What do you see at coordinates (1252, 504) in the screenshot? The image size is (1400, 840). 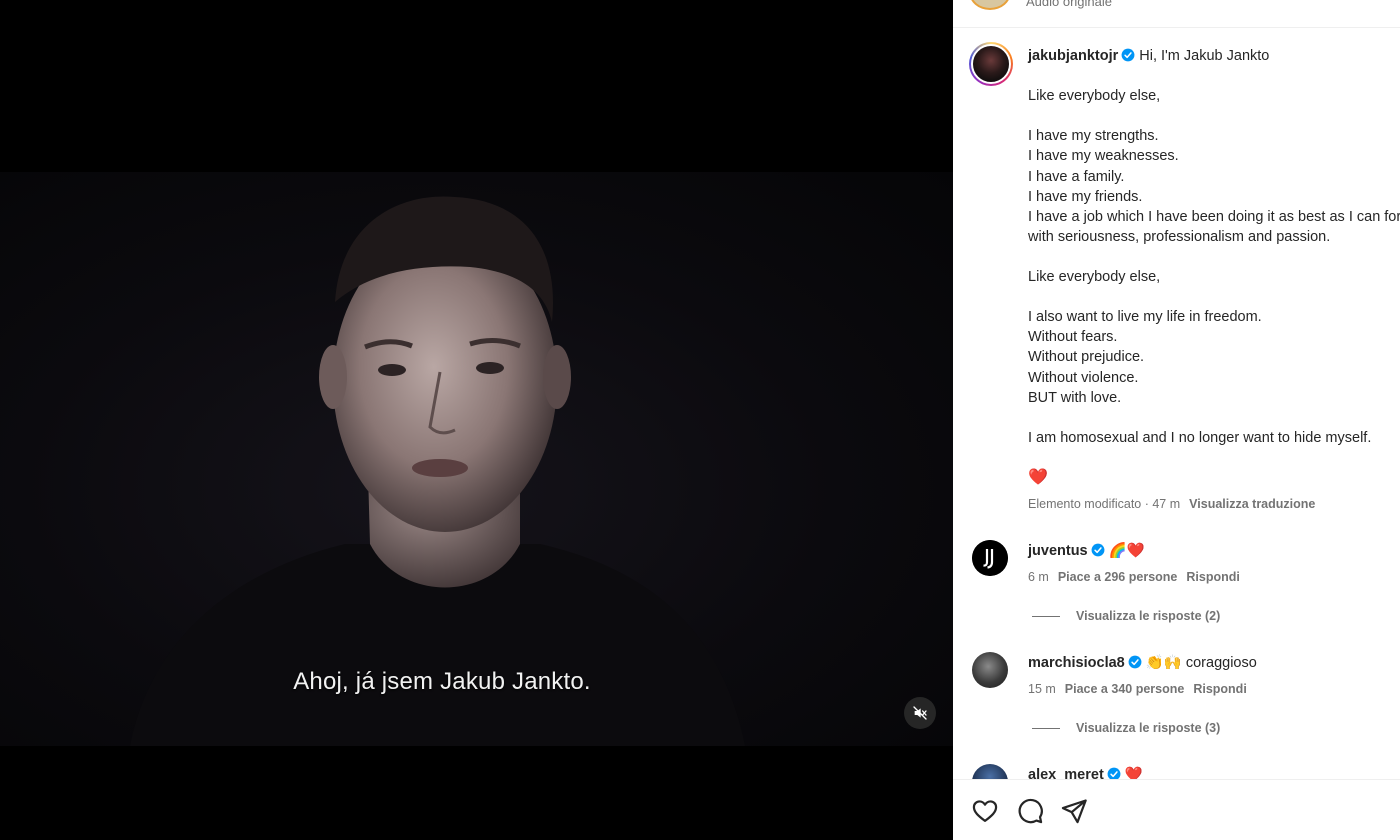 I see `translate-link: Visualizza traduzione` at bounding box center [1252, 504].